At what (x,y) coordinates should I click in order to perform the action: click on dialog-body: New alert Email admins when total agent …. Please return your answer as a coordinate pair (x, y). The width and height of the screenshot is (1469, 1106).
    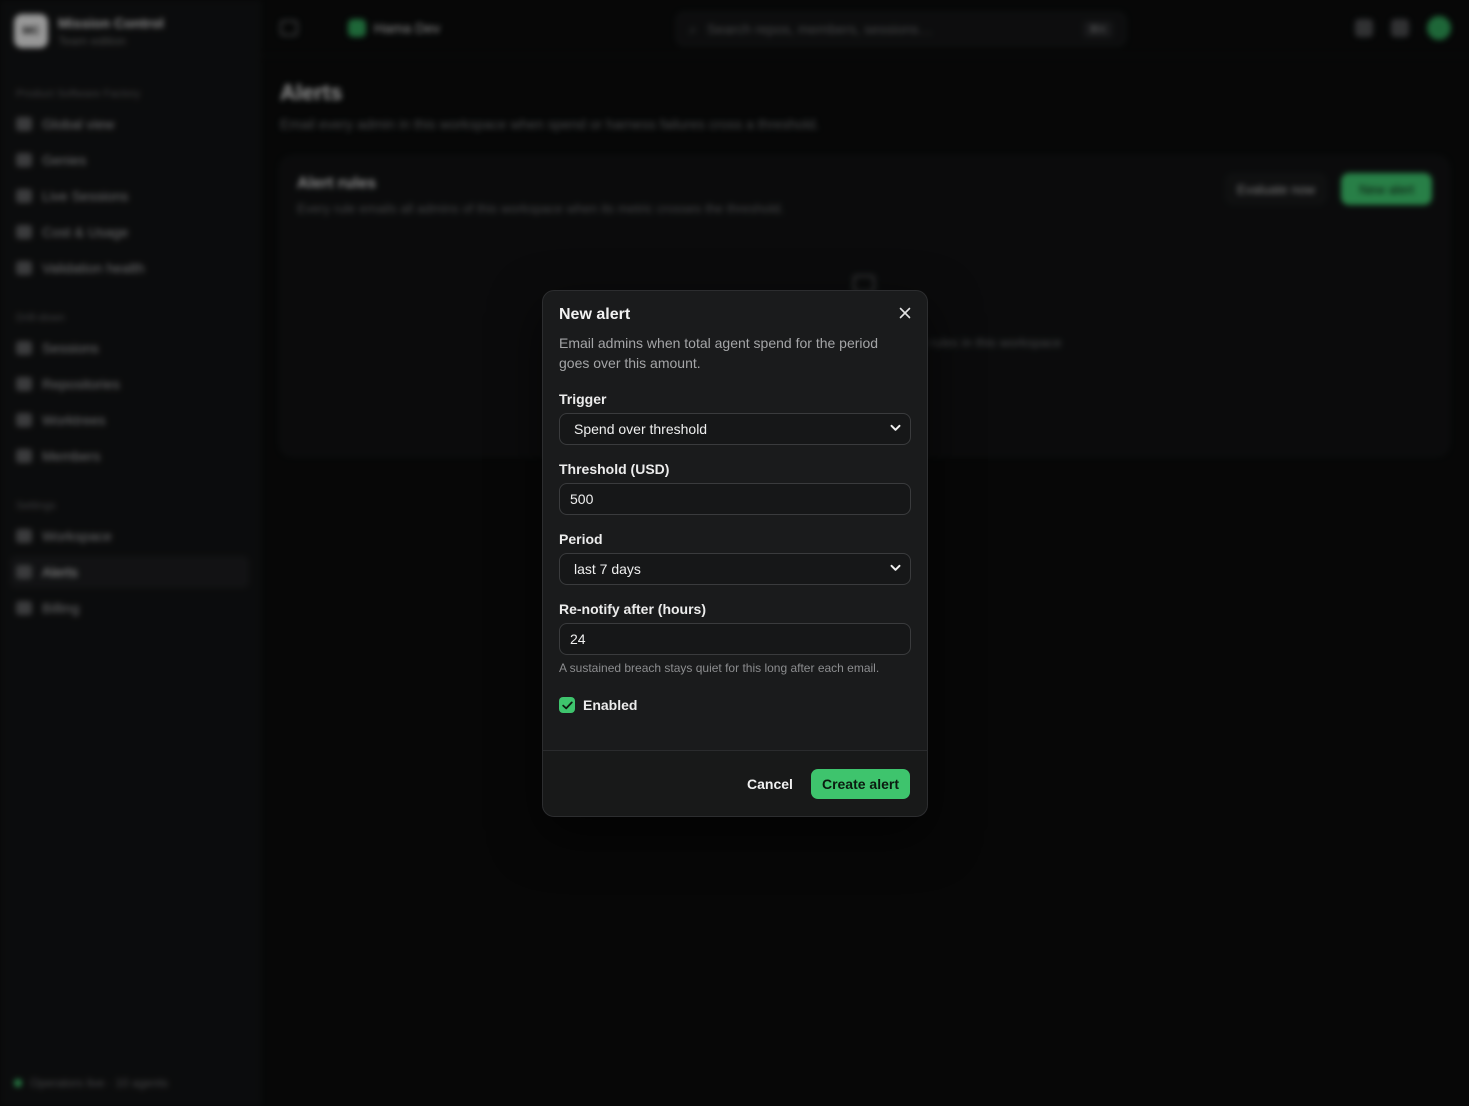
    Looking at the image, I should click on (735, 502).